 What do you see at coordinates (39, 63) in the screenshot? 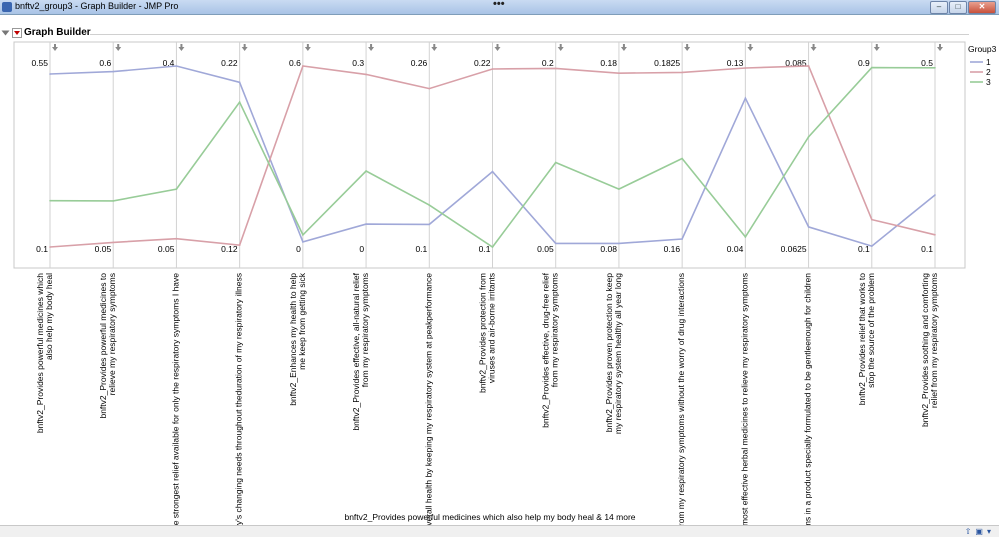
I see `axis-max-label: 0.55` at bounding box center [39, 63].